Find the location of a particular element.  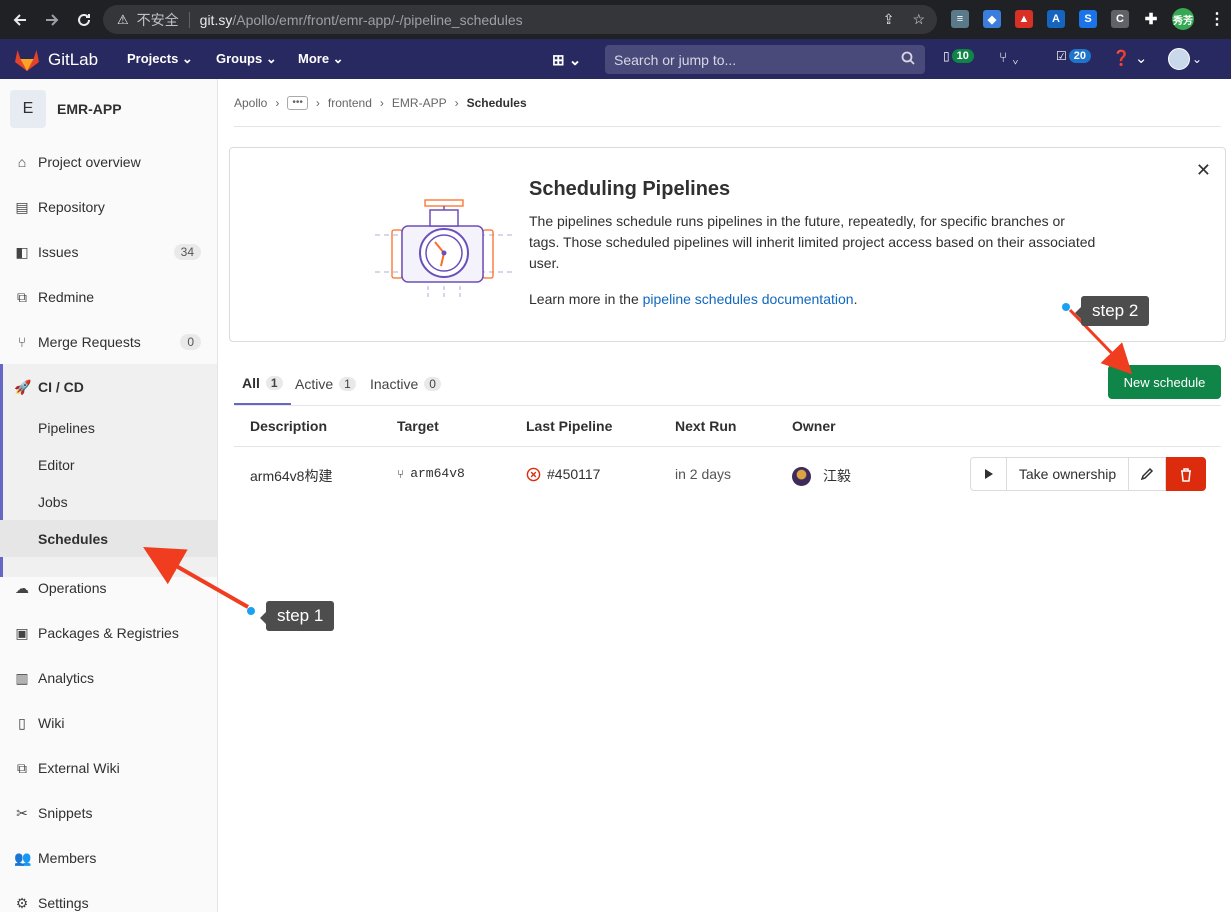

schedule-target: ⑂ arm64v8 is located at coordinates (431, 473).